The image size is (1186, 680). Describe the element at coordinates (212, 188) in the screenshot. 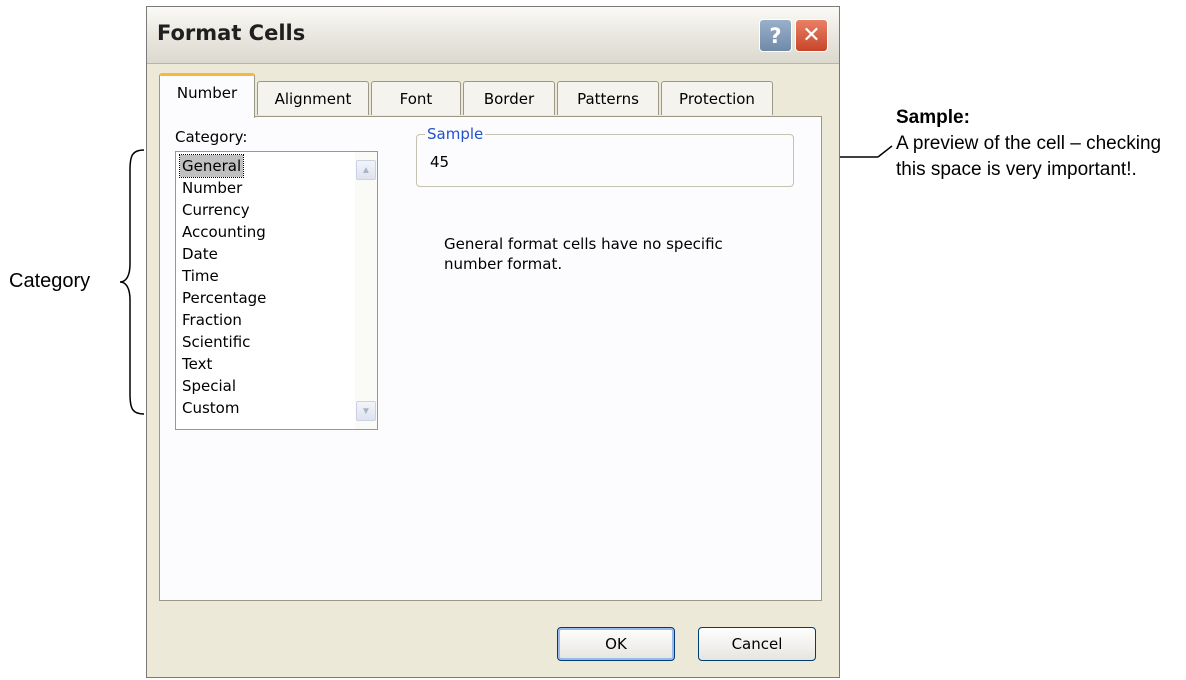

I see `category-item-number: Number` at that location.